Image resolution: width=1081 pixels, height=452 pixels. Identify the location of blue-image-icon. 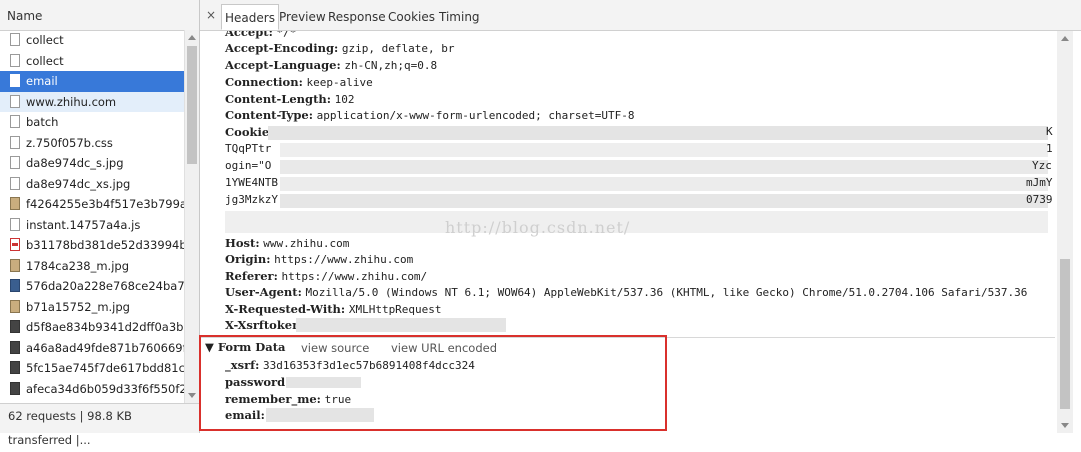
(15, 285).